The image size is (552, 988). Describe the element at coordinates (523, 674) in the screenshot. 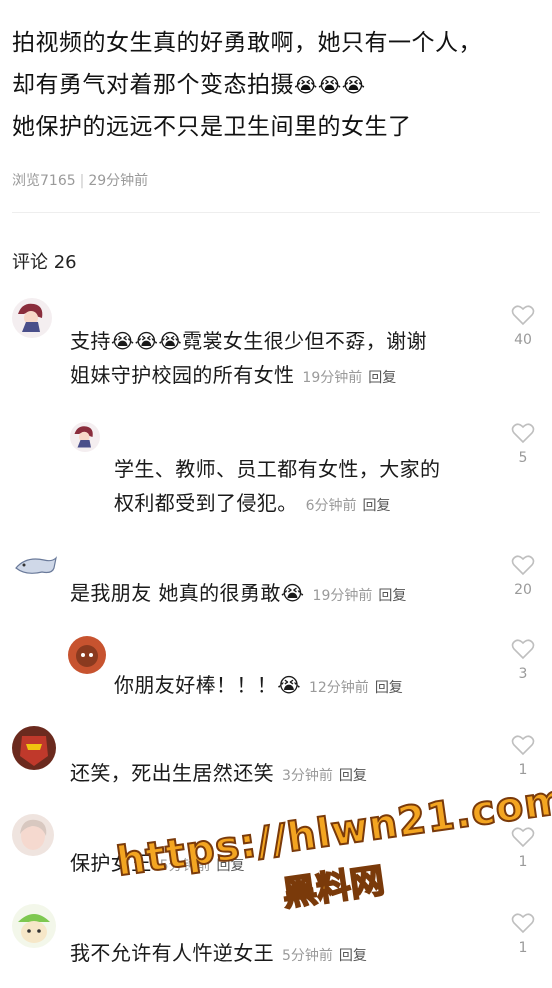

I see `like-count: 3` at that location.